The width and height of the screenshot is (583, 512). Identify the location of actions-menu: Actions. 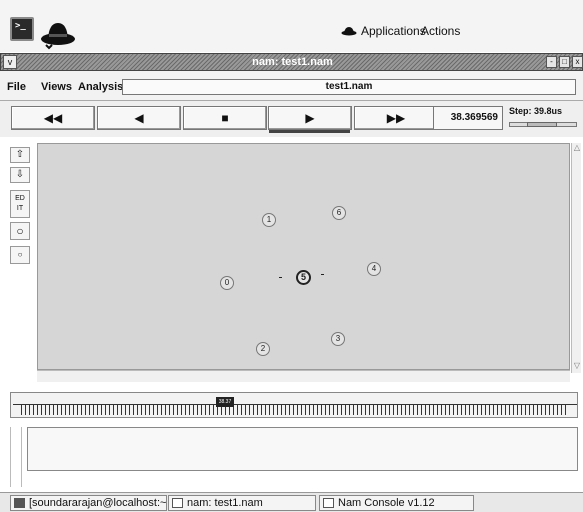
(440, 31).